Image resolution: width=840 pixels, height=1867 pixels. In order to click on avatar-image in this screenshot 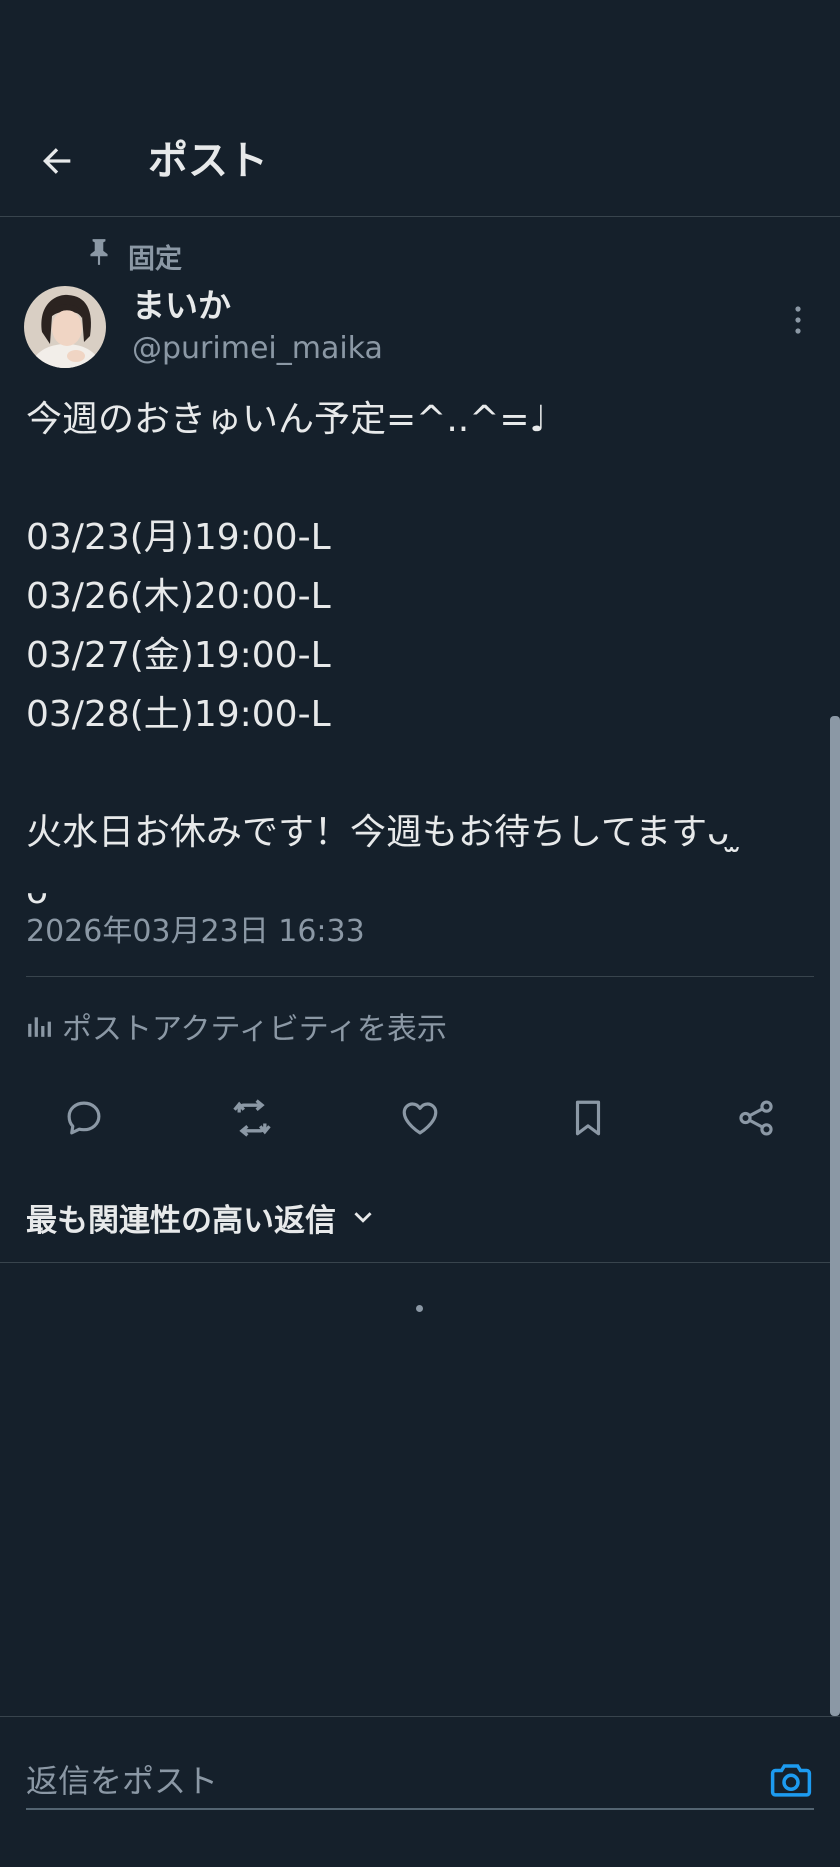, I will do `click(65, 327)`.